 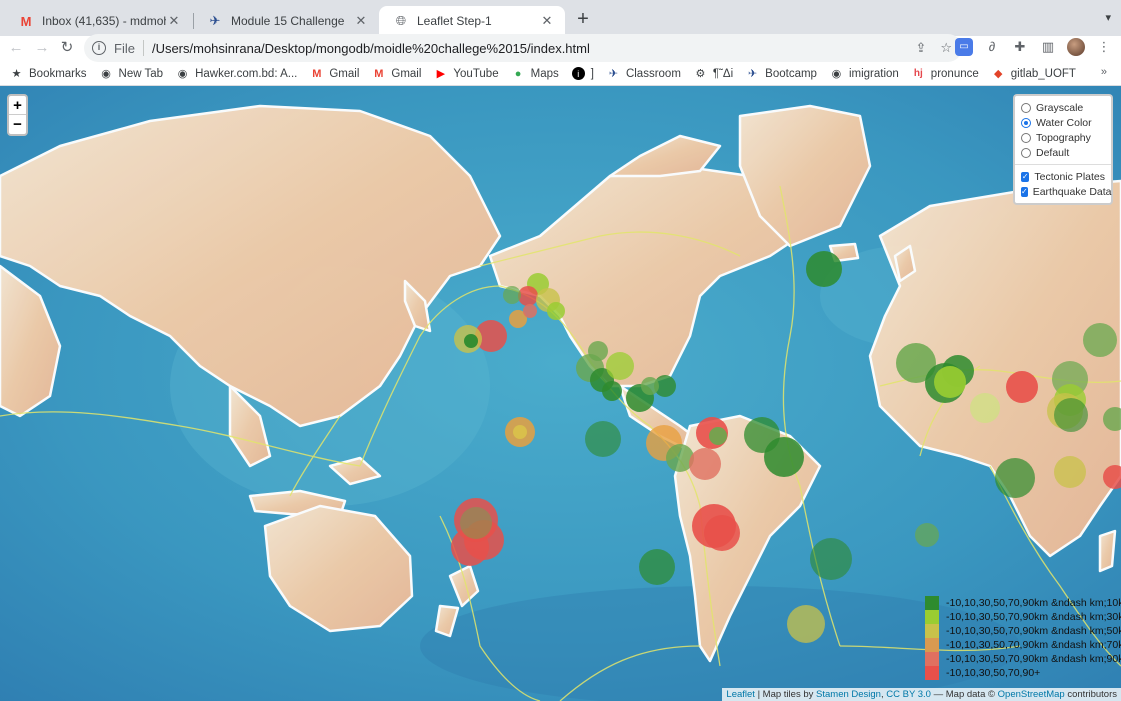 What do you see at coordinates (864, 74) in the screenshot?
I see `bookmark-item: ◉ imigration` at bounding box center [864, 74].